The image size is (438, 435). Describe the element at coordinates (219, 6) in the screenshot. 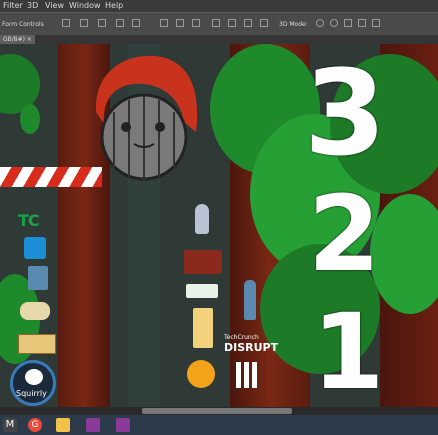

I see `menu-bar: Filter 3D View Window Help` at that location.